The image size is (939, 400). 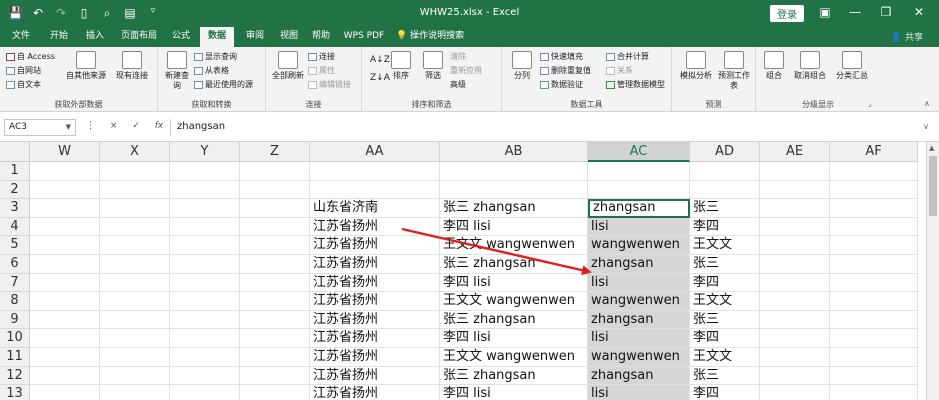 I want to click on scrollbar-thumb, so click(x=933, y=186).